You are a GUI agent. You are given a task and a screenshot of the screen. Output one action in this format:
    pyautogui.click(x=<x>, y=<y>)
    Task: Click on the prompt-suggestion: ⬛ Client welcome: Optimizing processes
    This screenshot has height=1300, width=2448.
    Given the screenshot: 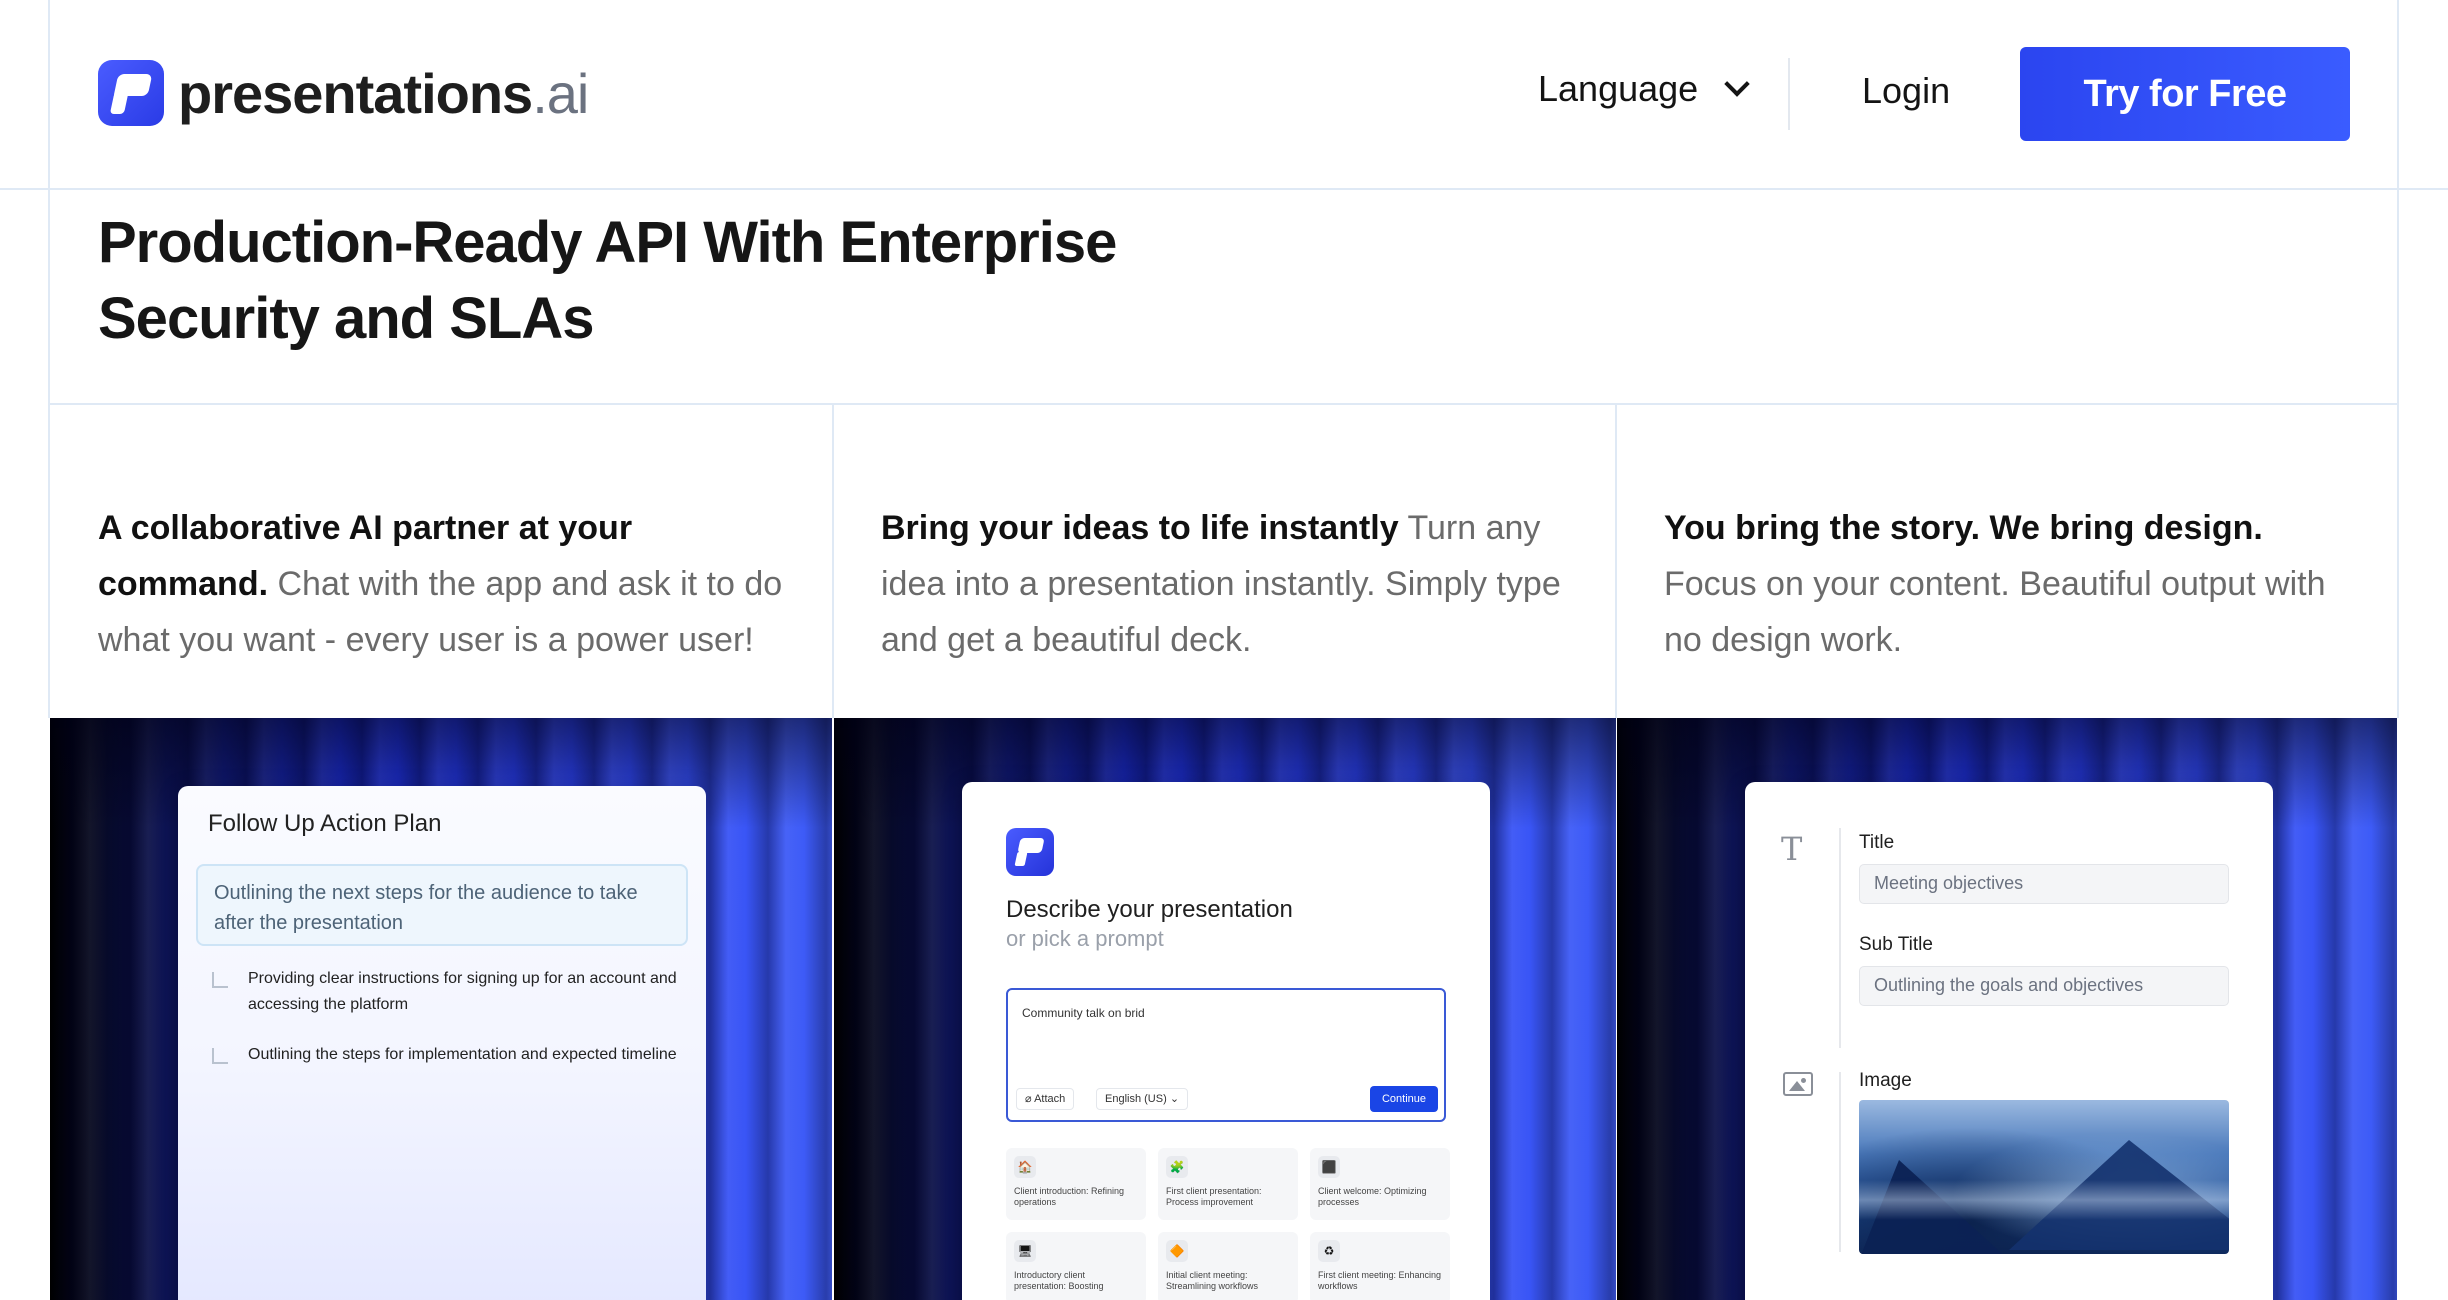 What is the action you would take?
    pyautogui.click(x=1380, y=1184)
    